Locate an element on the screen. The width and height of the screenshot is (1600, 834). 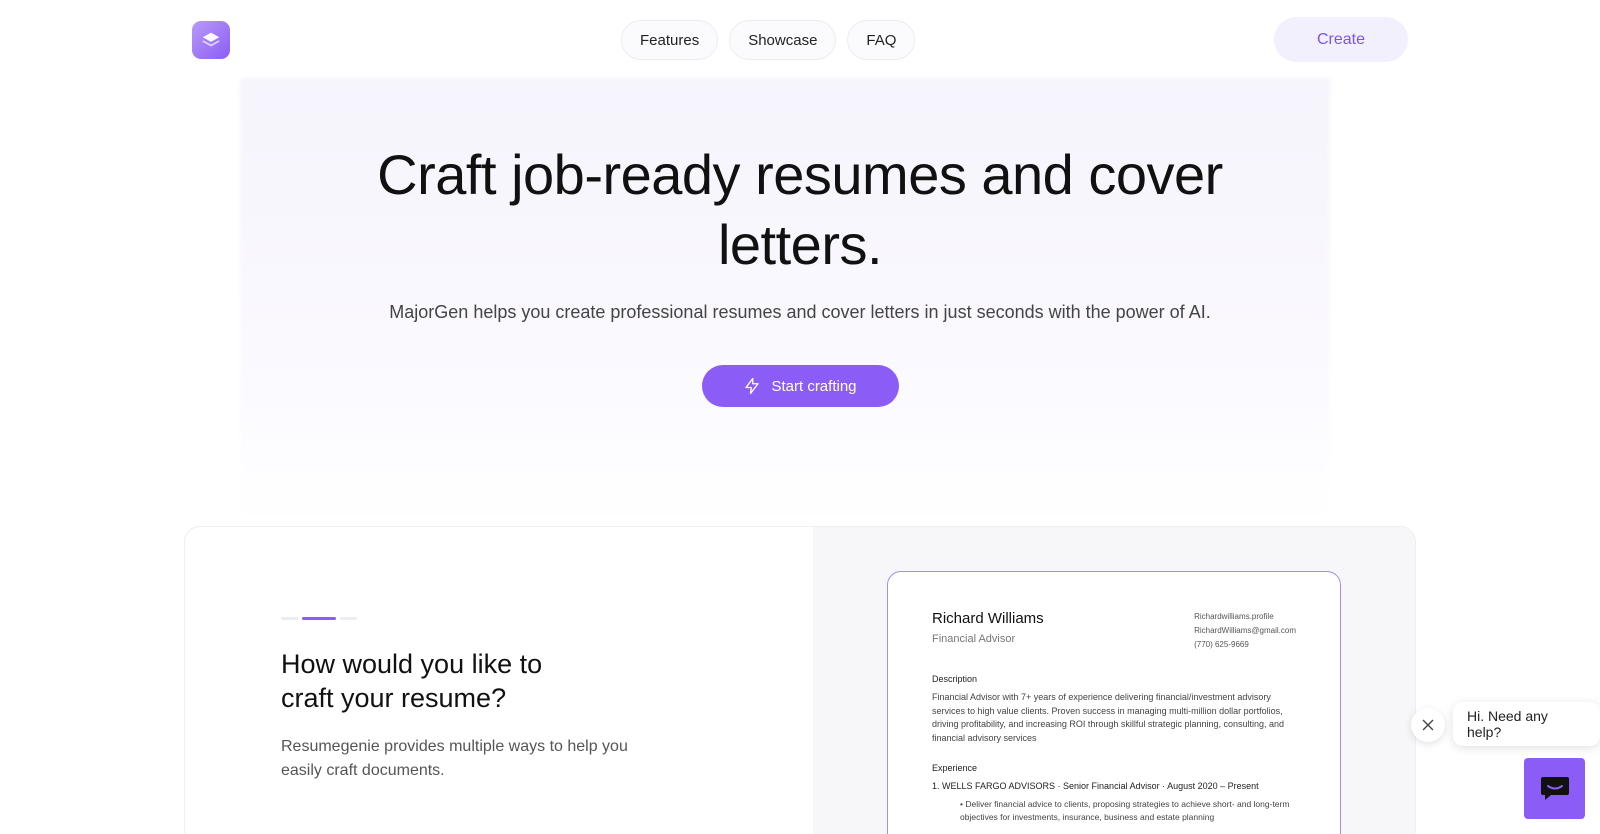
chat-bubble: Hi. Need any help? is located at coordinates (1526, 724).